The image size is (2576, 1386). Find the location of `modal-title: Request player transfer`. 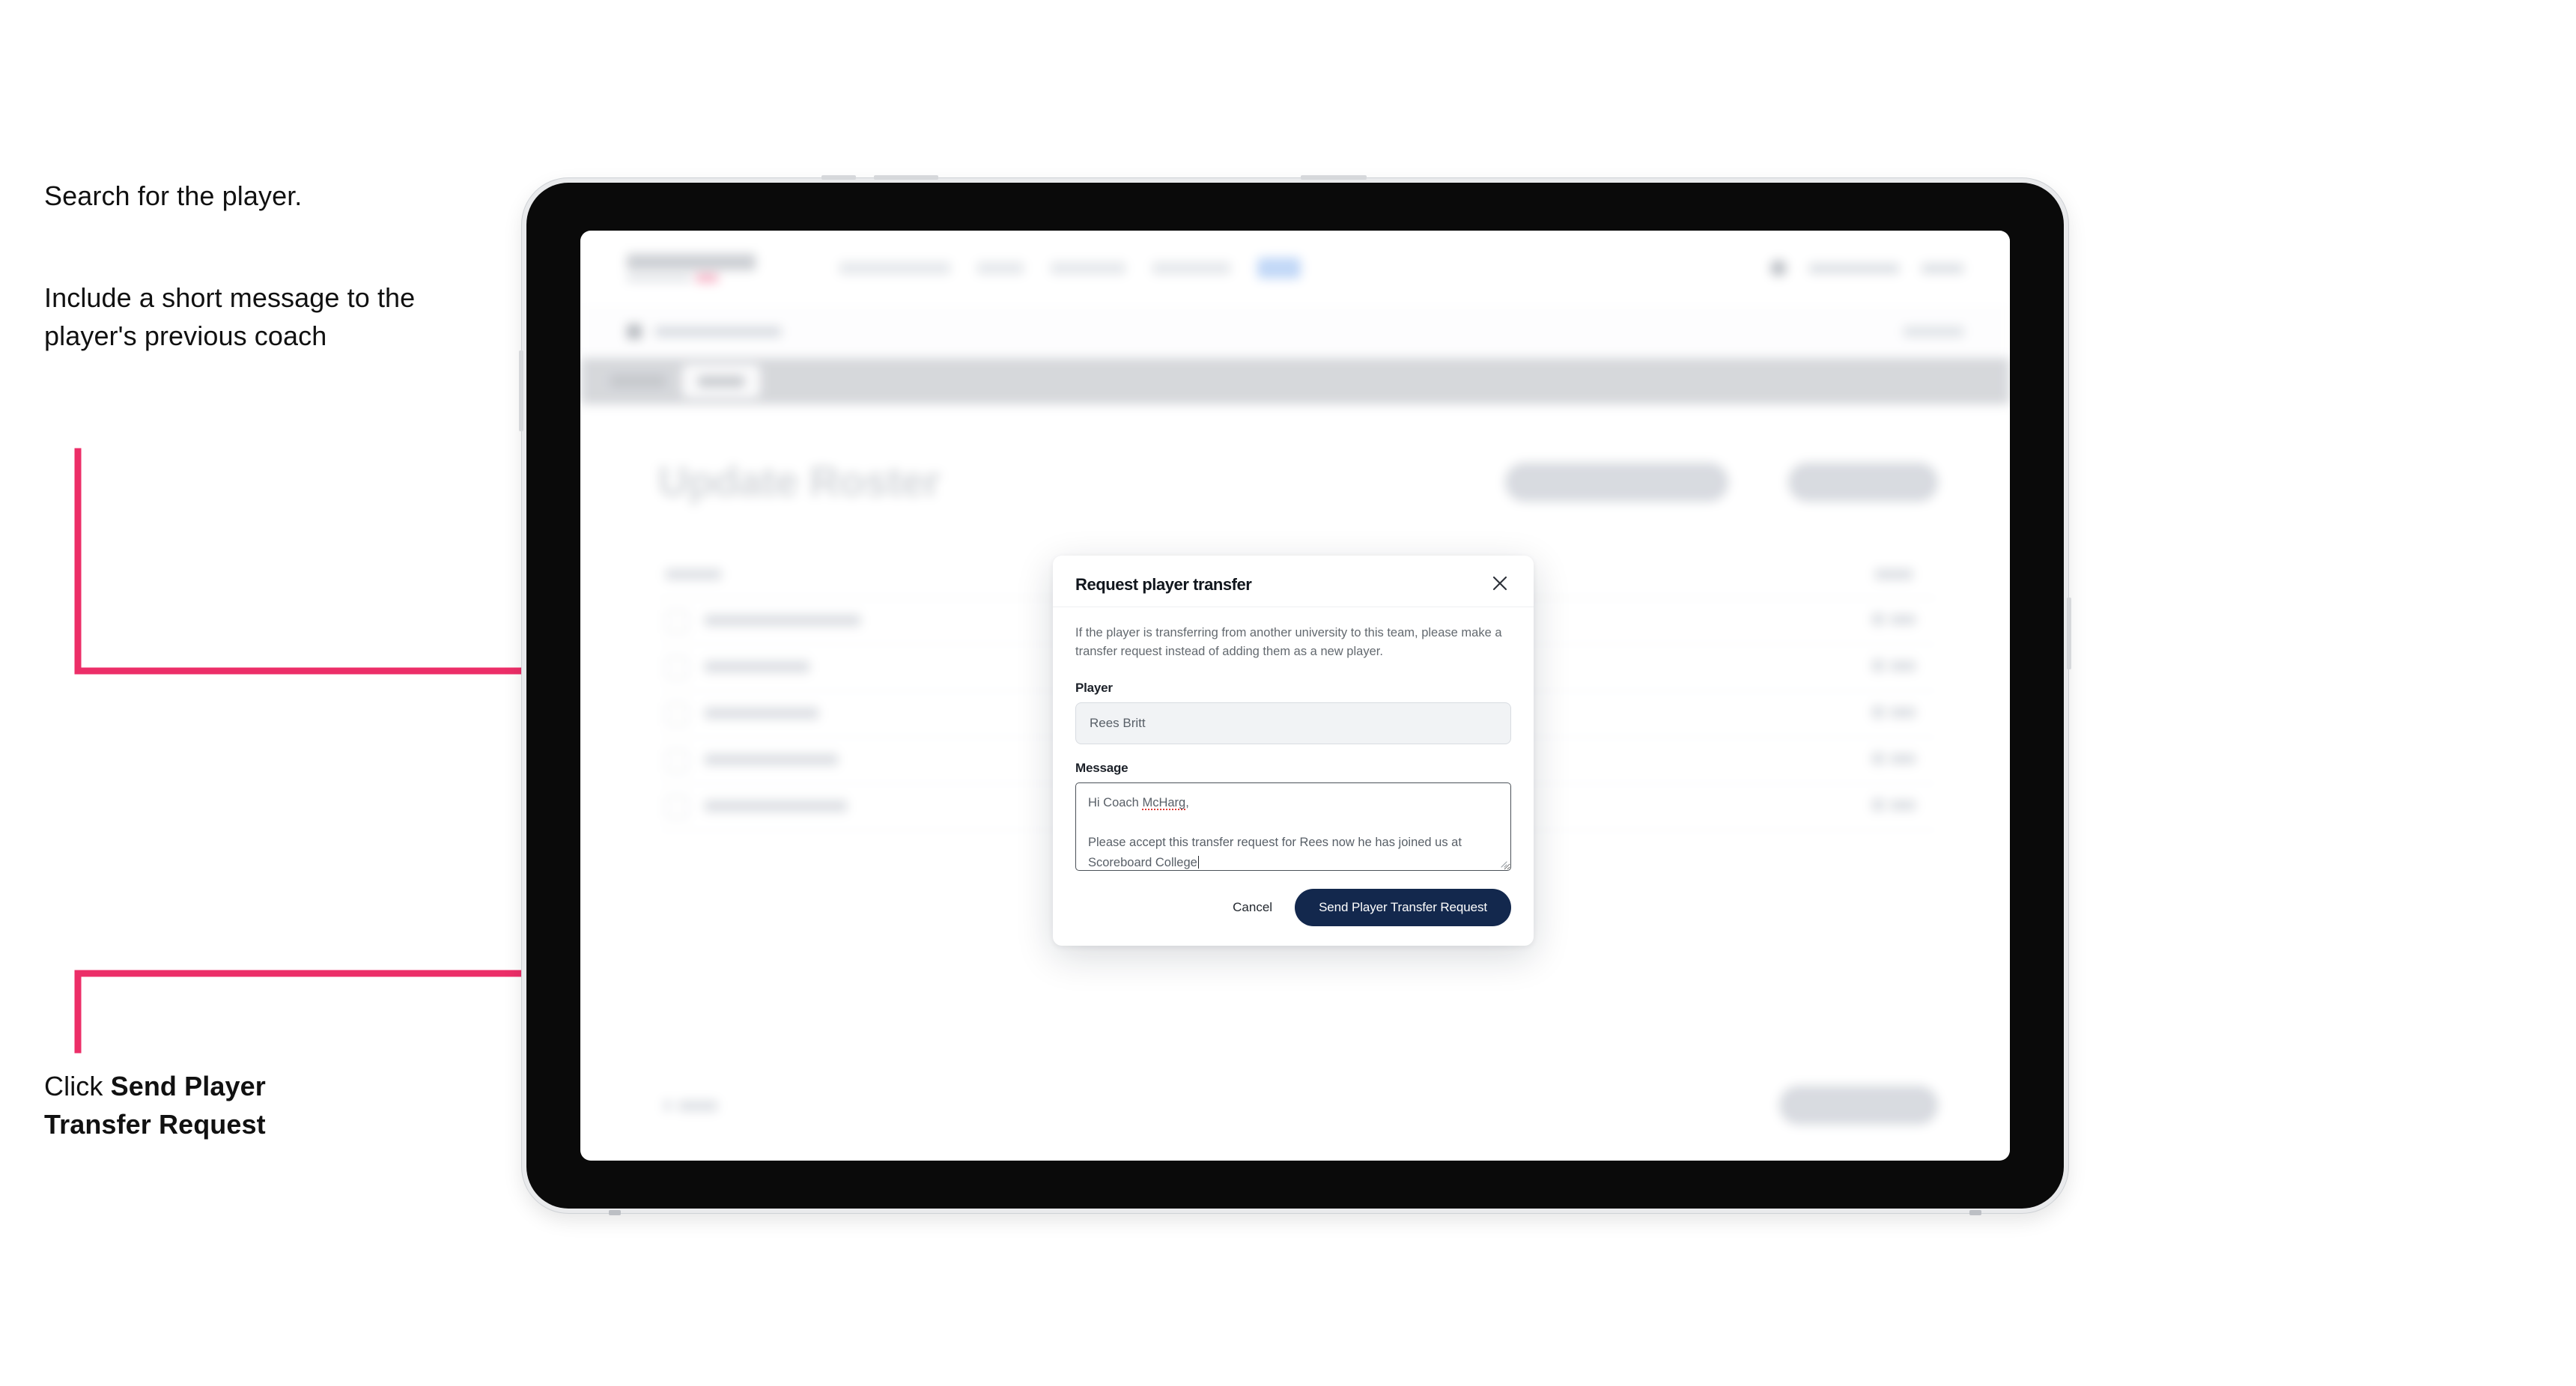

modal-title: Request player transfer is located at coordinates (1163, 584).